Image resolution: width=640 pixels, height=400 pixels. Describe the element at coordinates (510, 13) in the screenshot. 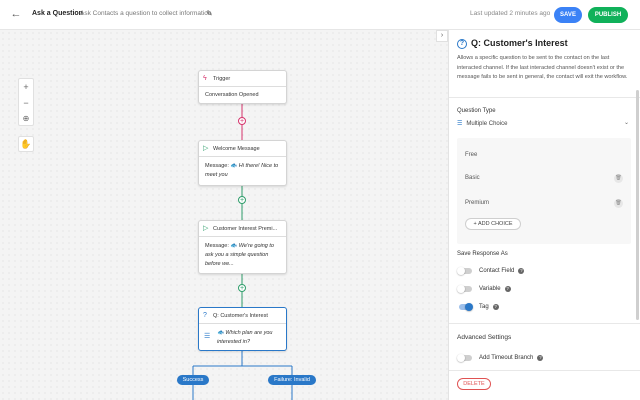

I see `last-updated-text: Last updated 2 minutes ago` at that location.